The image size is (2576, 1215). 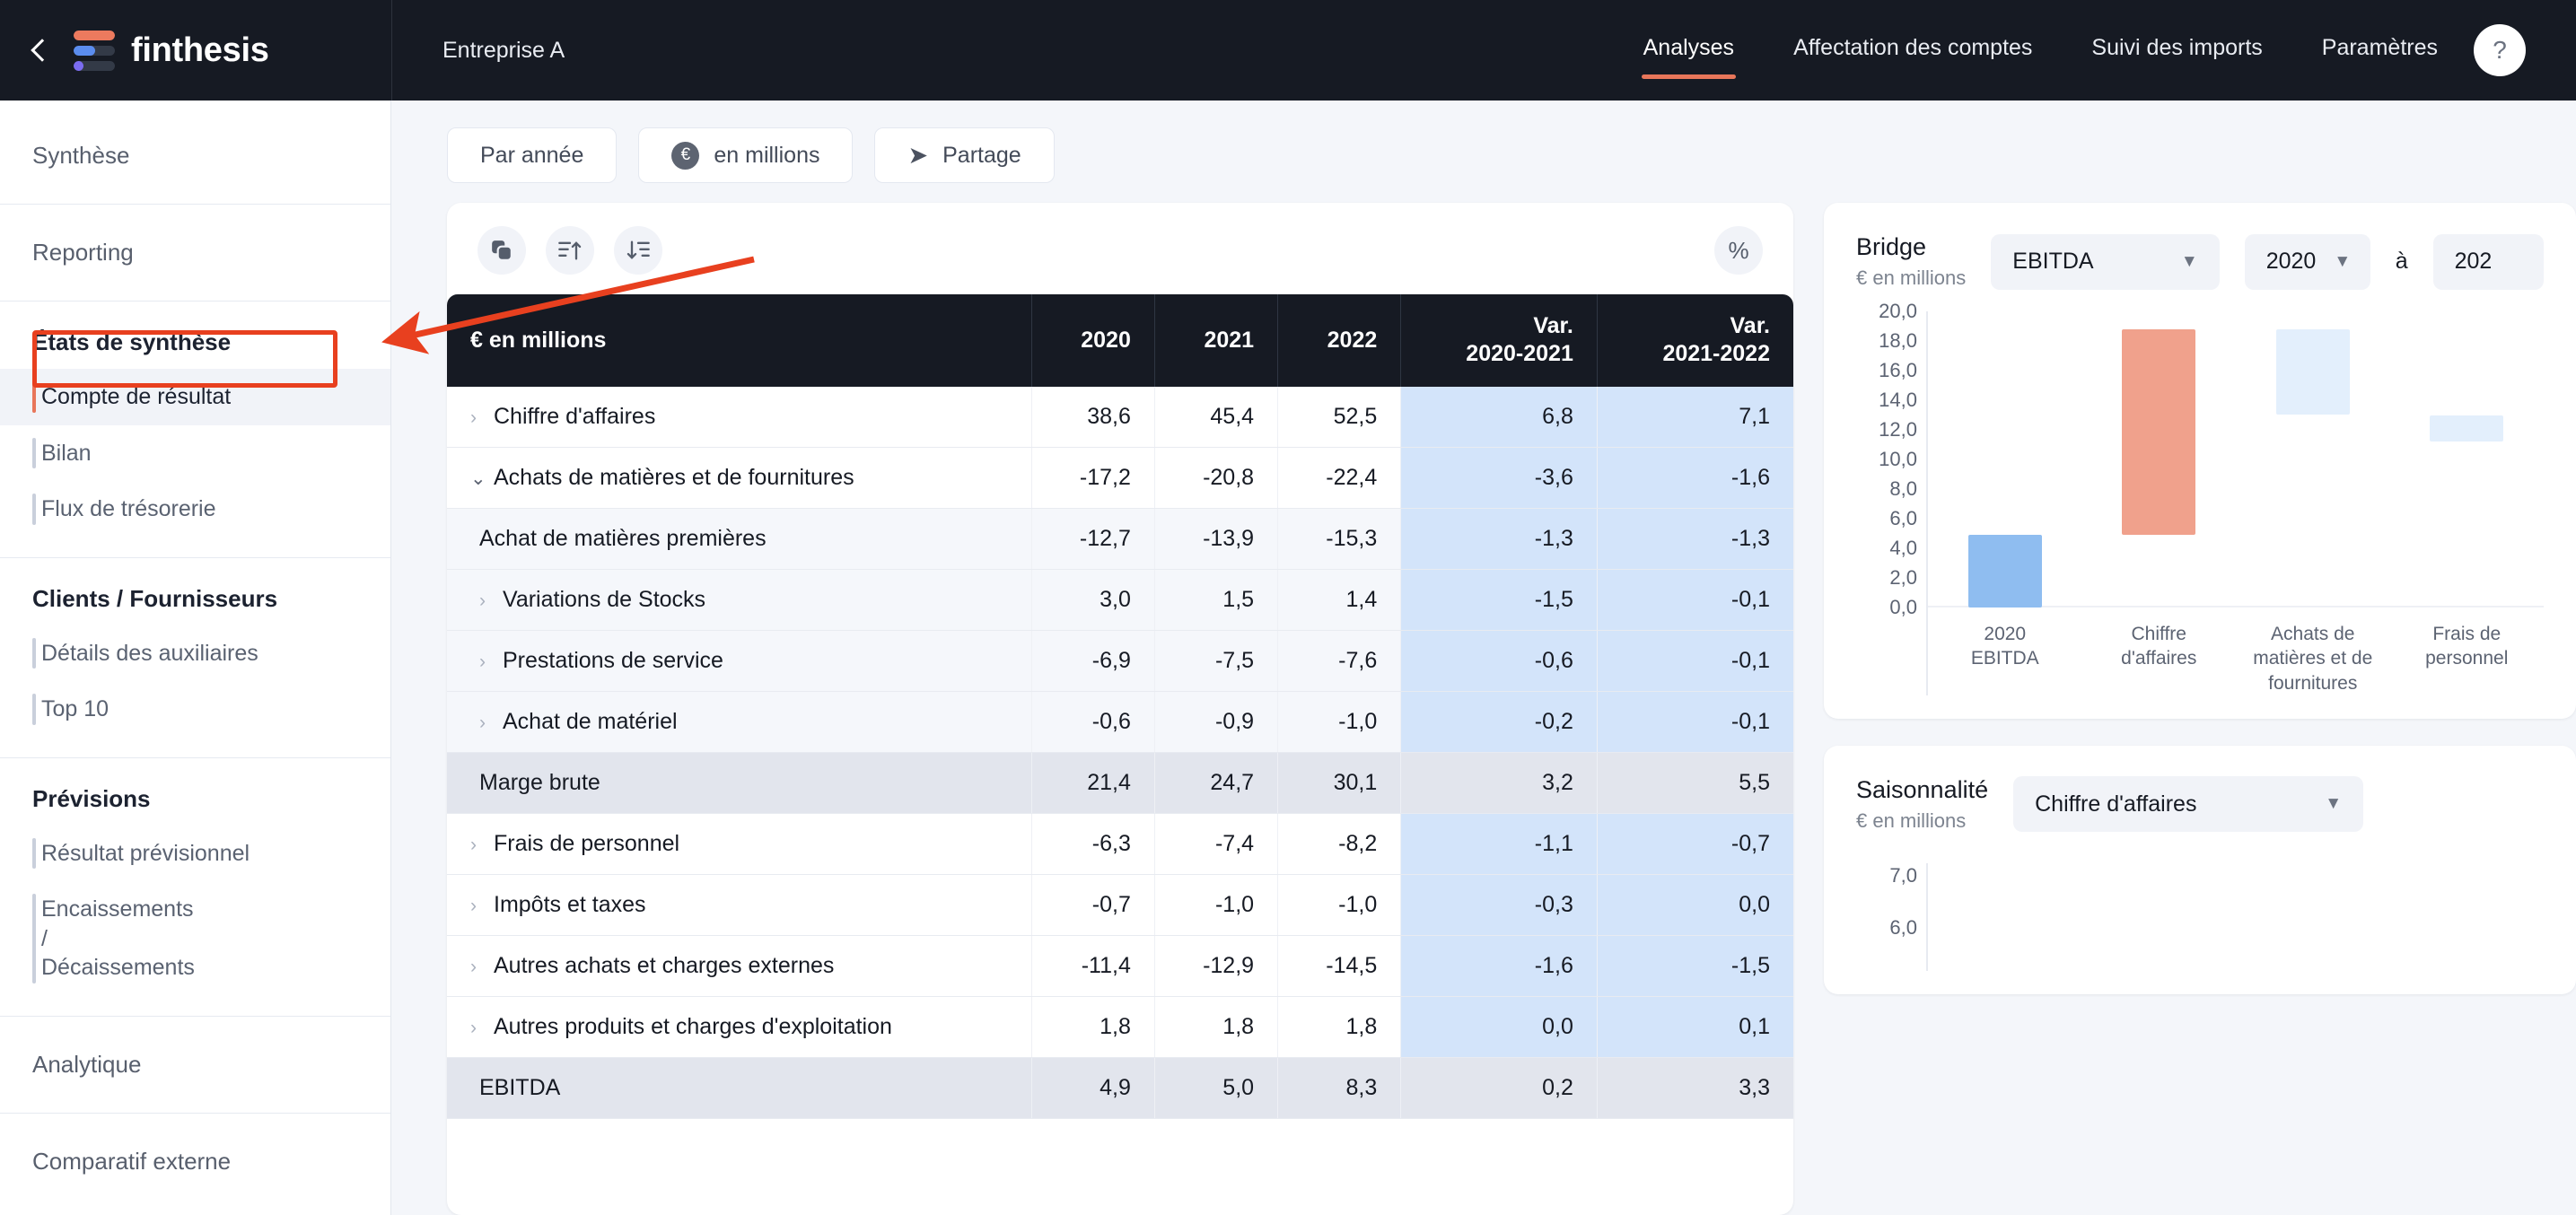 I want to click on company-name: Entreprise A, so click(x=504, y=50).